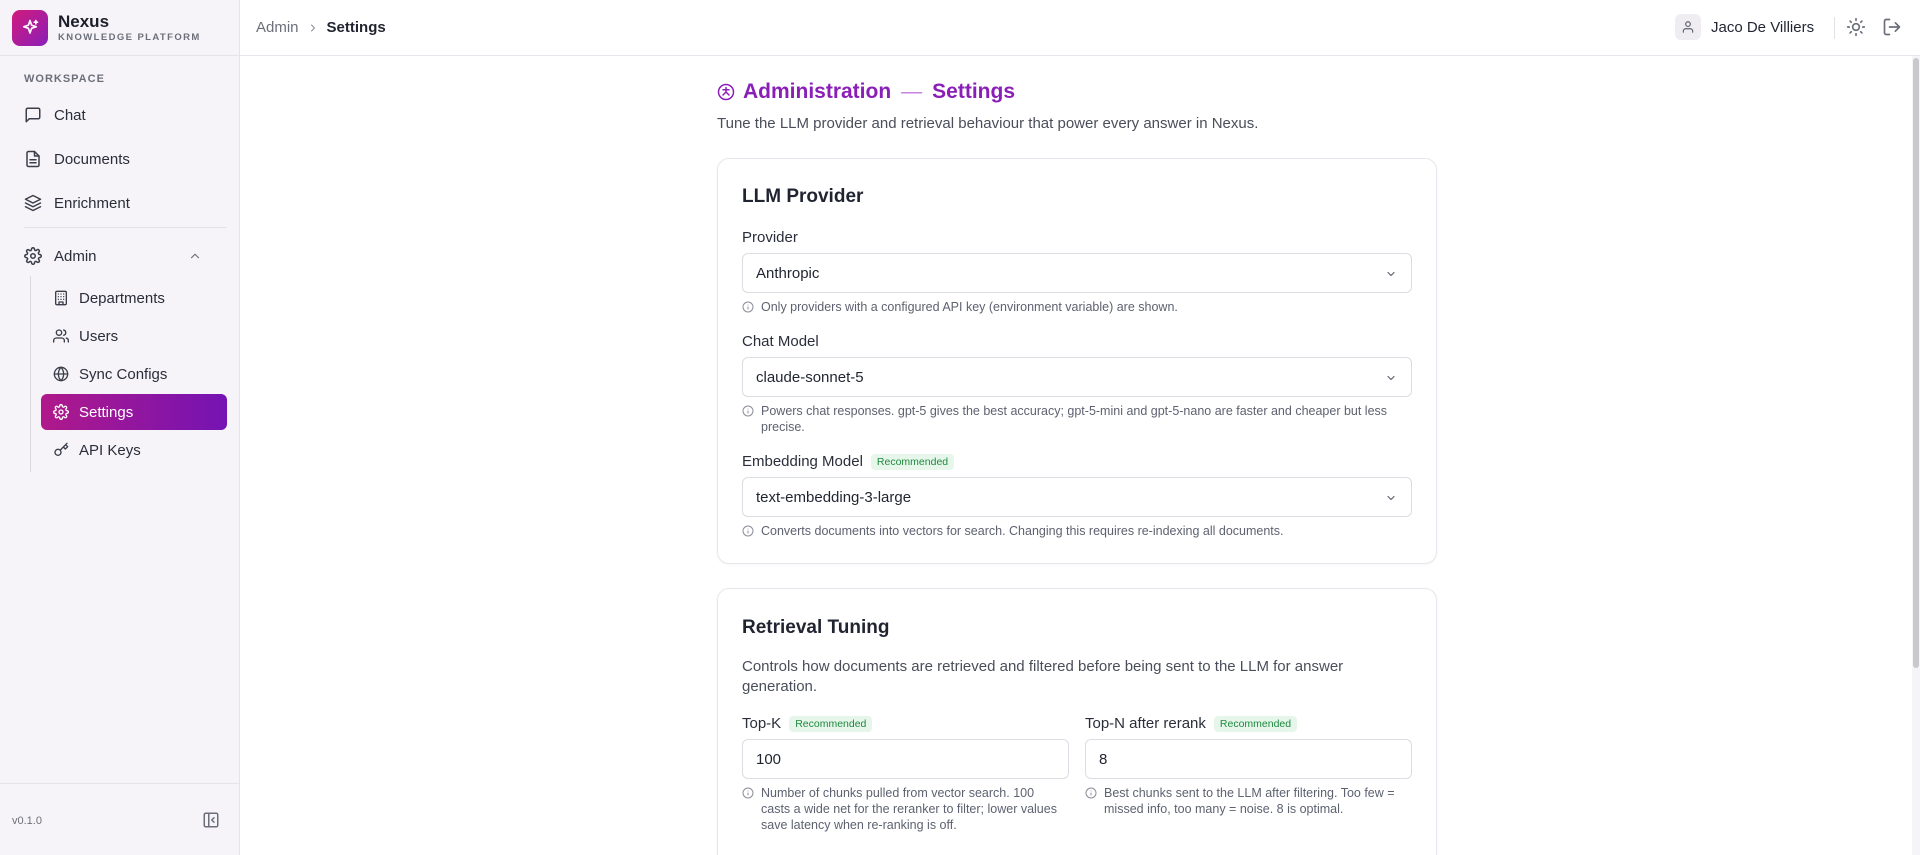  I want to click on collapse-sidebar-icon, so click(211, 820).